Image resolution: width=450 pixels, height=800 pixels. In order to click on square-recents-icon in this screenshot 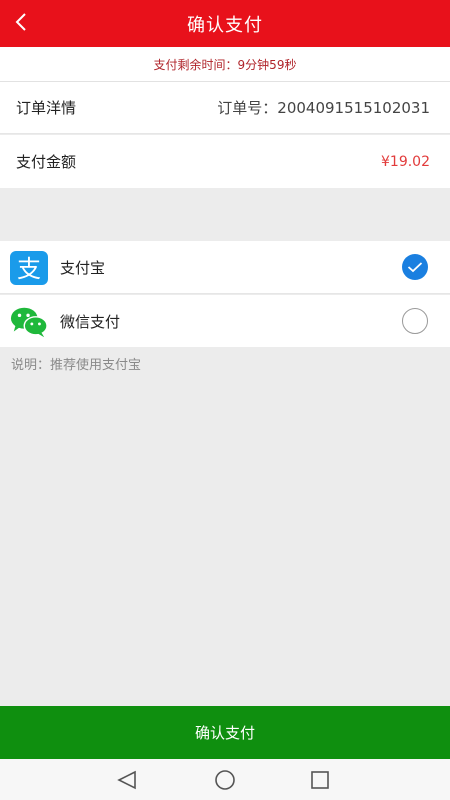, I will do `click(320, 780)`.